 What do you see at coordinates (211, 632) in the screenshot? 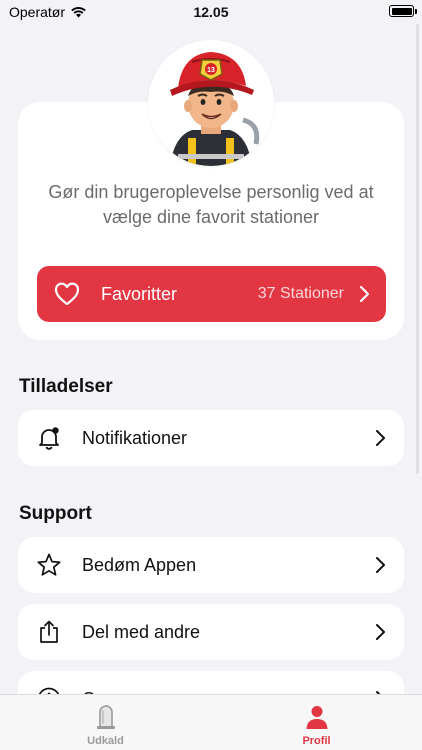
I see `share-row: Del med andre` at bounding box center [211, 632].